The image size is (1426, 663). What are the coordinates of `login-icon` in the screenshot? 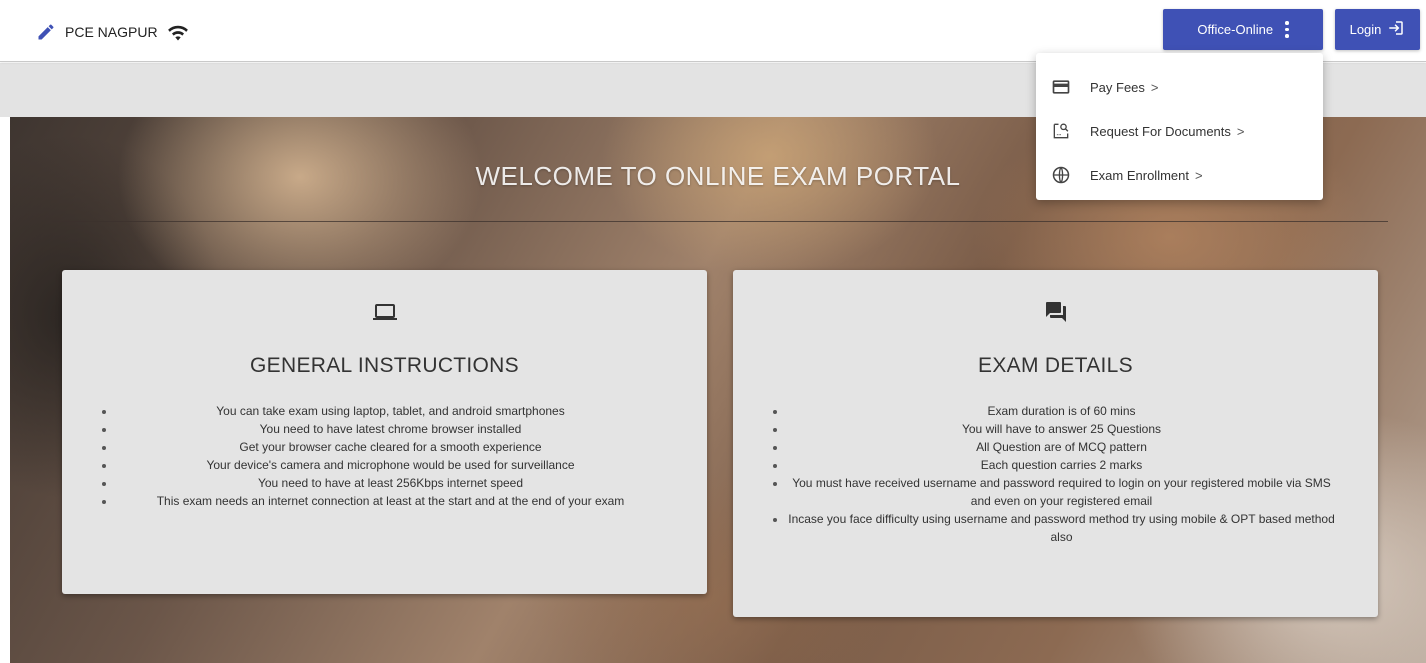 It's located at (1396, 29).